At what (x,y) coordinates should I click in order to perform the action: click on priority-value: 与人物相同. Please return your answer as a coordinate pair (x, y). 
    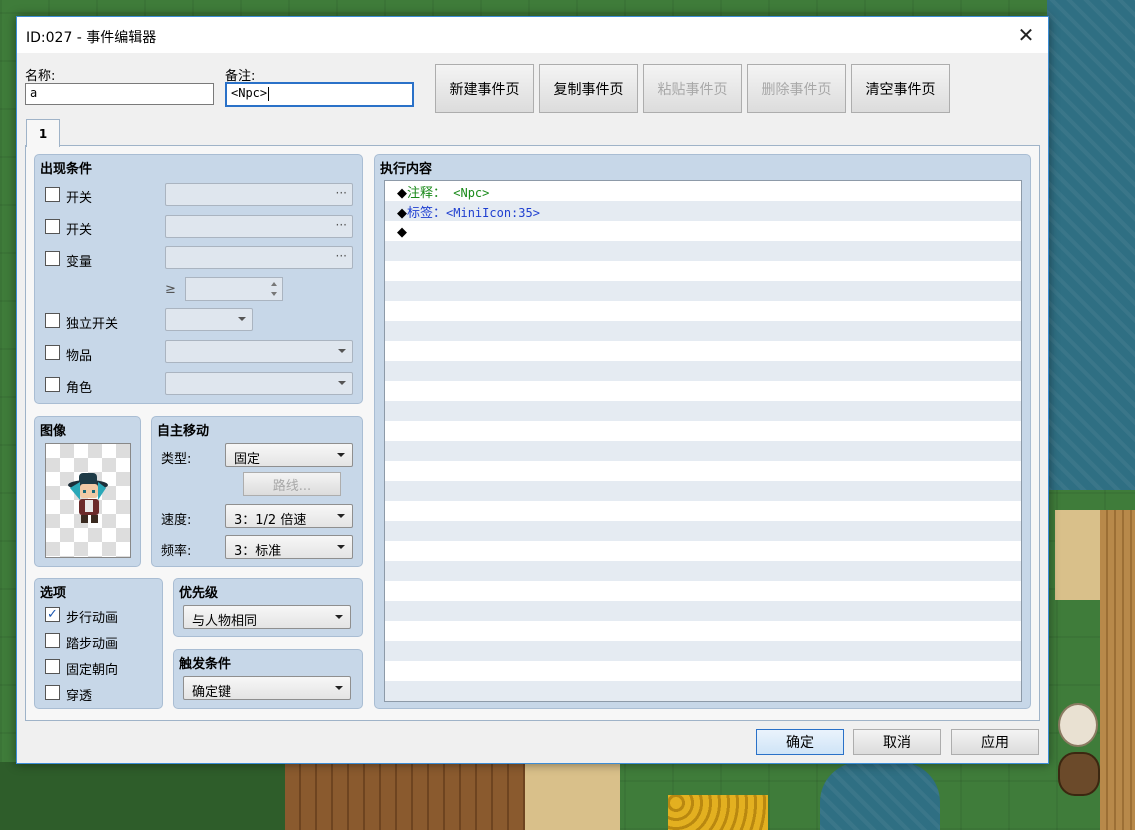
    Looking at the image, I should click on (225, 621).